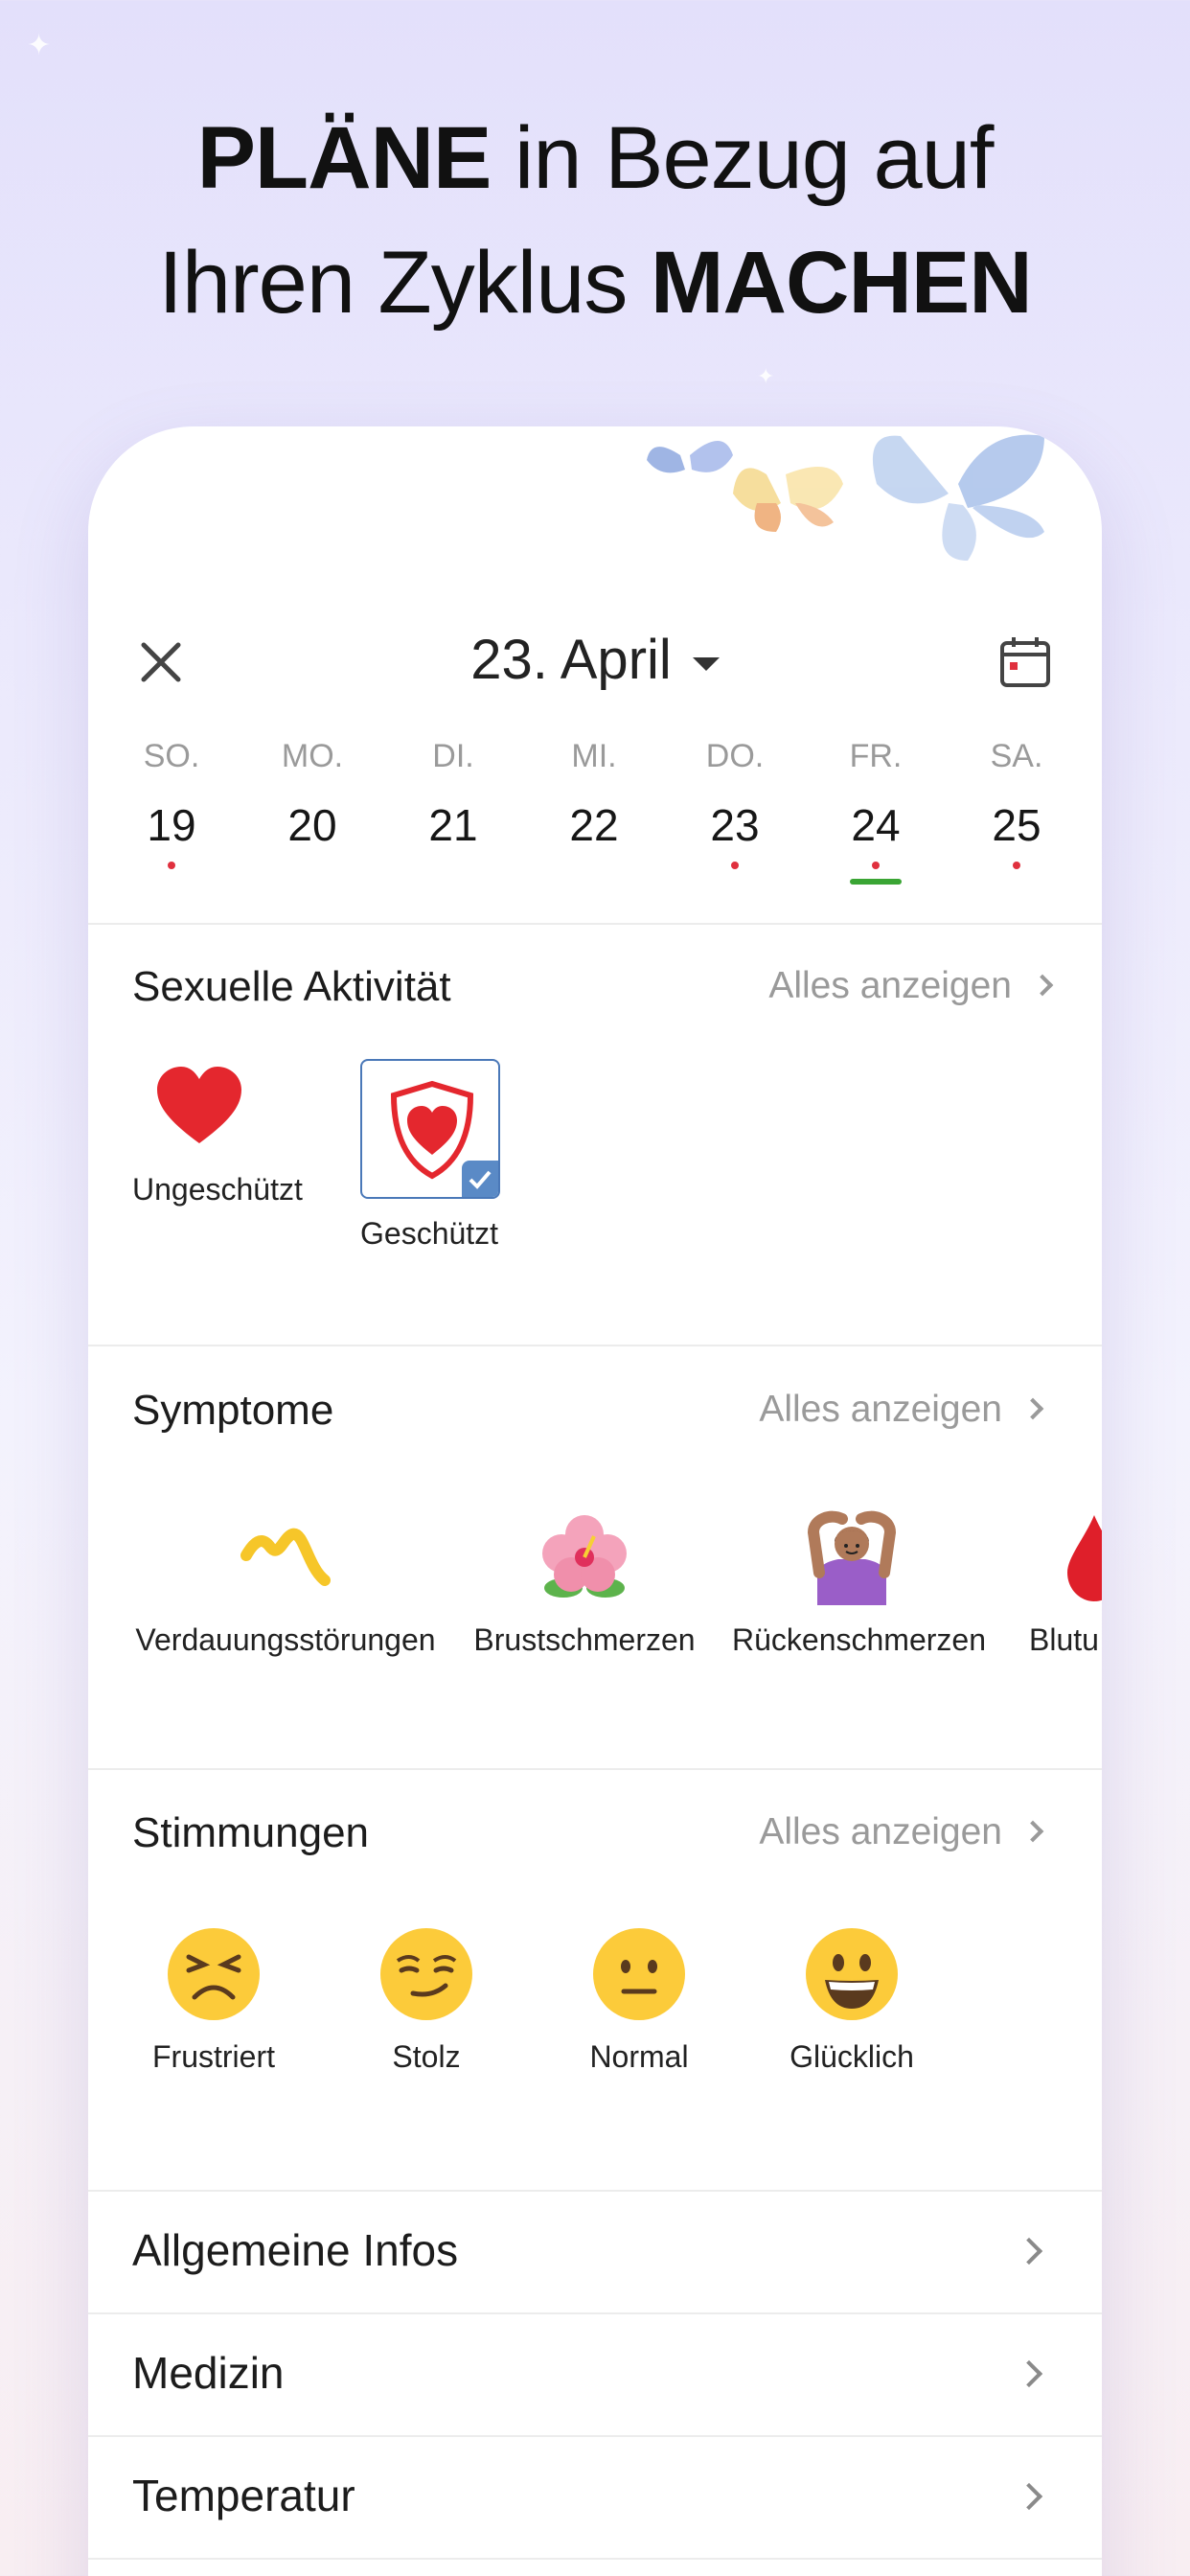 This screenshot has width=1190, height=2576. I want to click on day-cell: DI. 21, so click(453, 814).